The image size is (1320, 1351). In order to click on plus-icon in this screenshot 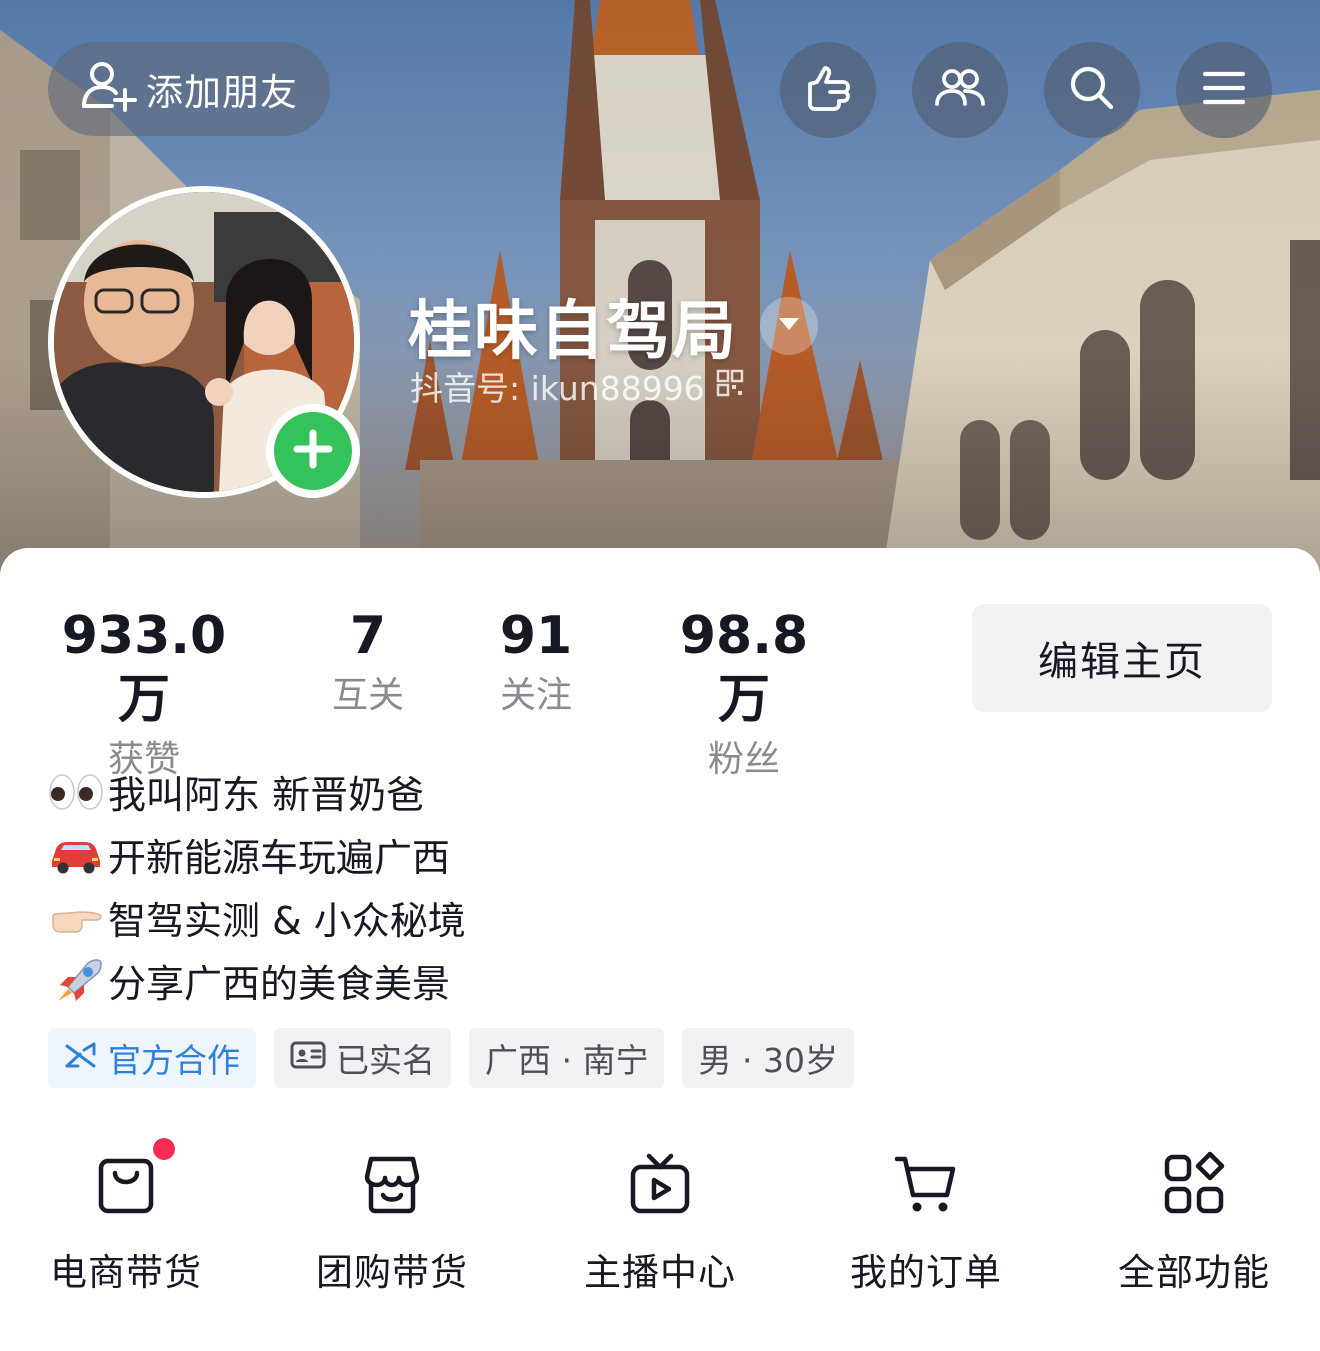, I will do `click(313, 451)`.